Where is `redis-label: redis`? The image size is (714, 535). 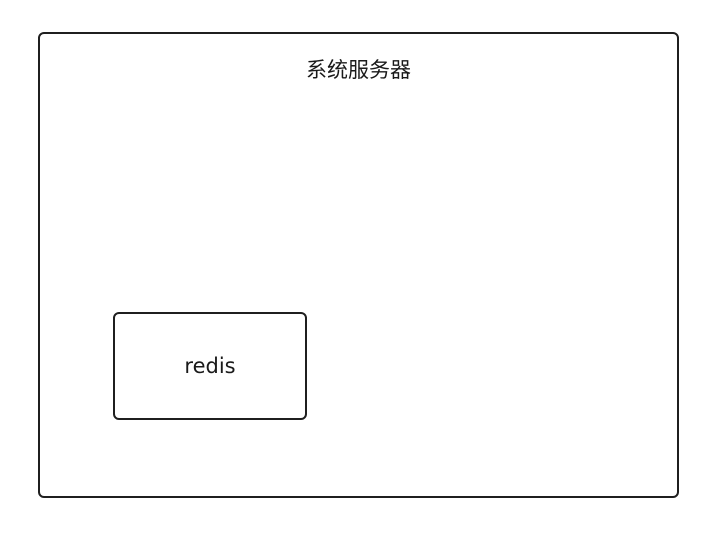 redis-label: redis is located at coordinates (210, 366).